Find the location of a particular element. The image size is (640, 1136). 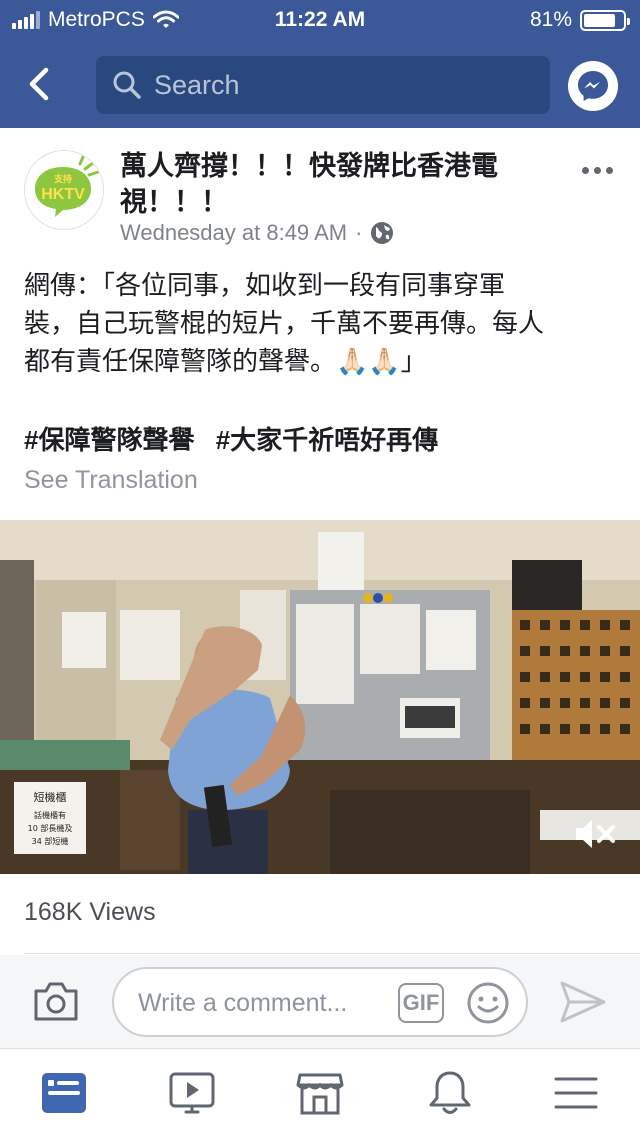

menu-icon is located at coordinates (576, 1093).